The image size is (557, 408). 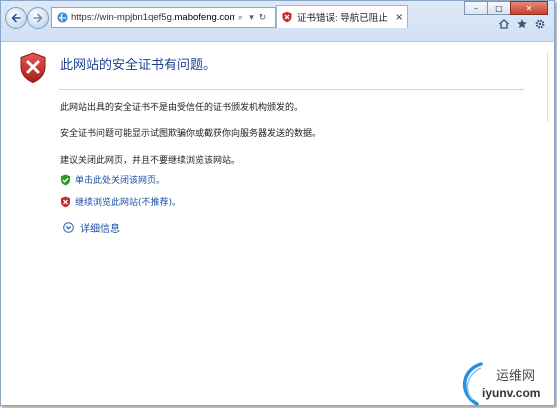 What do you see at coordinates (504, 24) in the screenshot?
I see `home-icon` at bounding box center [504, 24].